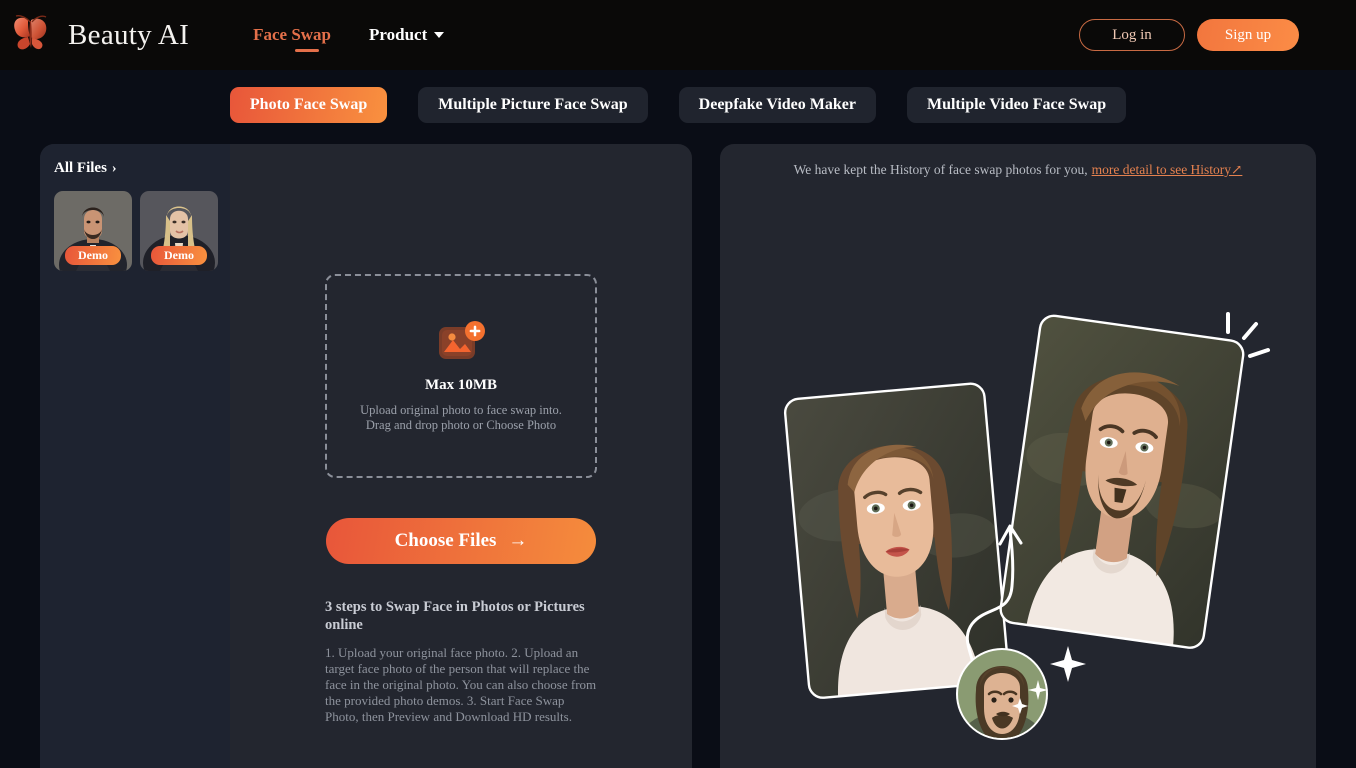 The image size is (1356, 768). What do you see at coordinates (307, 50) in the screenshot?
I see `nav-active-underline` at bounding box center [307, 50].